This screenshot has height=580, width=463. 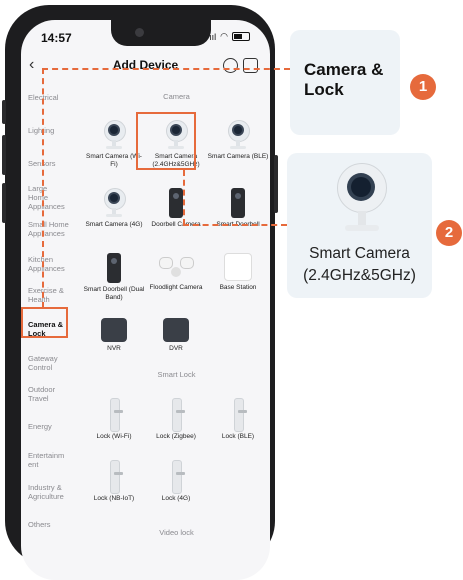 What do you see at coordinates (54, 130) in the screenshot?
I see `sidebar-item-lighting: Lighting` at bounding box center [54, 130].